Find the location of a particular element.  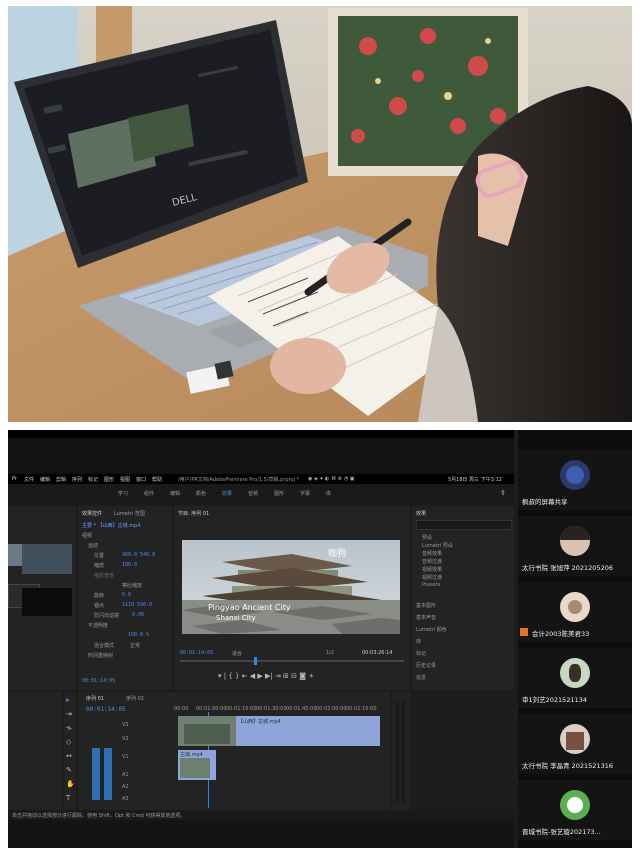

playback-scrubber is located at coordinates (292, 661).